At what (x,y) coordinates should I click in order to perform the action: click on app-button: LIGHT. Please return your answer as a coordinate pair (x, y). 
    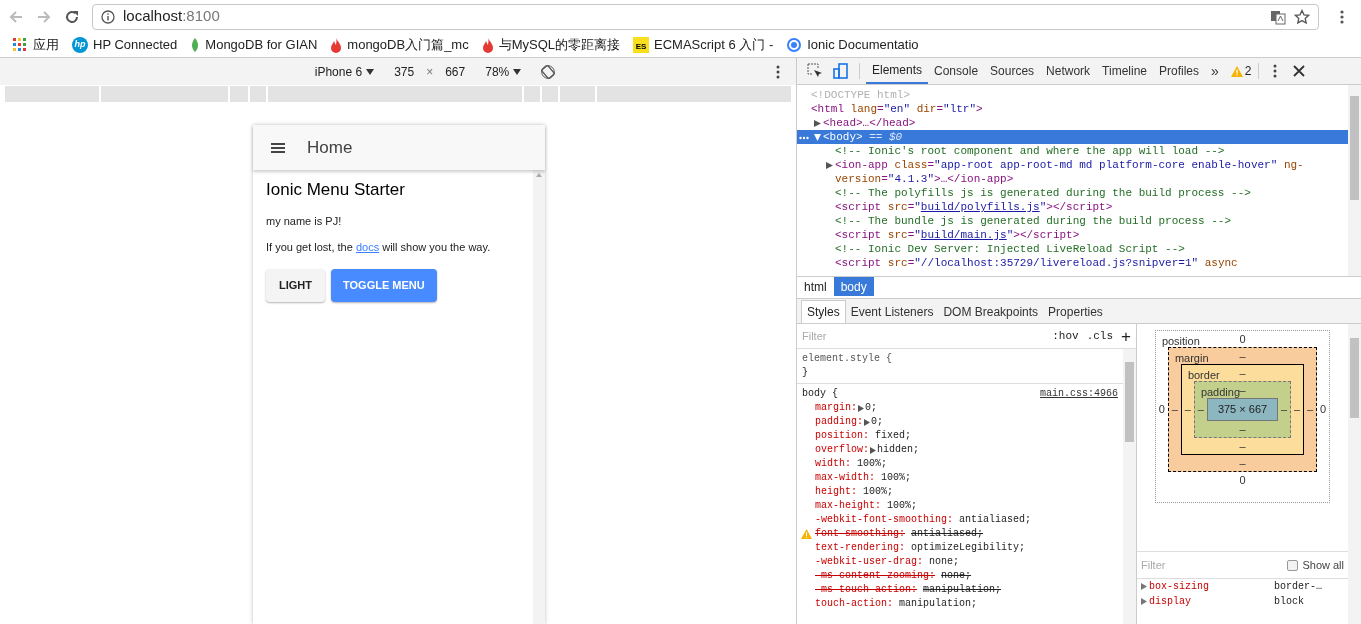
    Looking at the image, I should click on (295, 285).